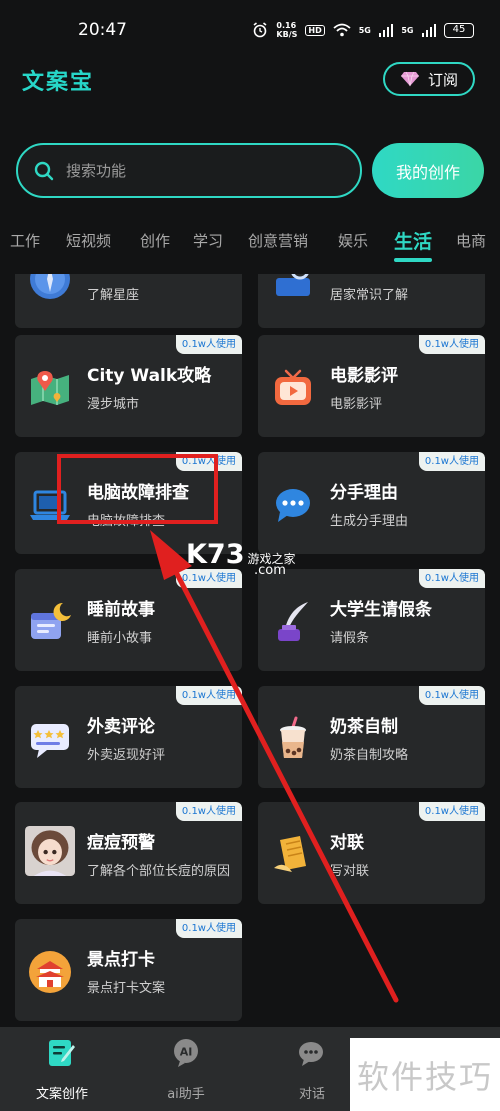 The image size is (500, 1111). I want to click on feature-card-milk-tea: 0.1w人使用 奶茶自制 奶茶自制攻略, so click(371, 737).